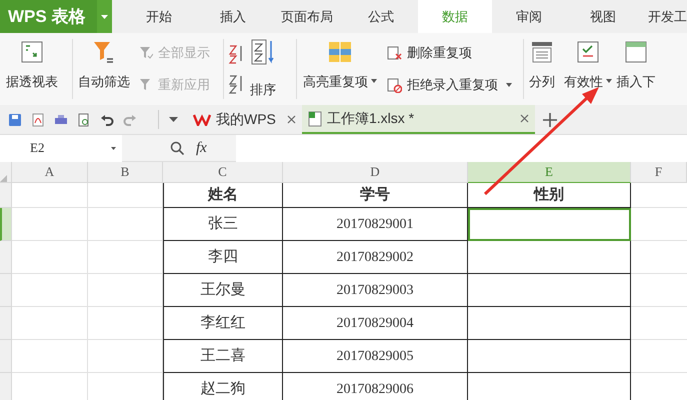  I want to click on table-cell: 李红红, so click(223, 323).